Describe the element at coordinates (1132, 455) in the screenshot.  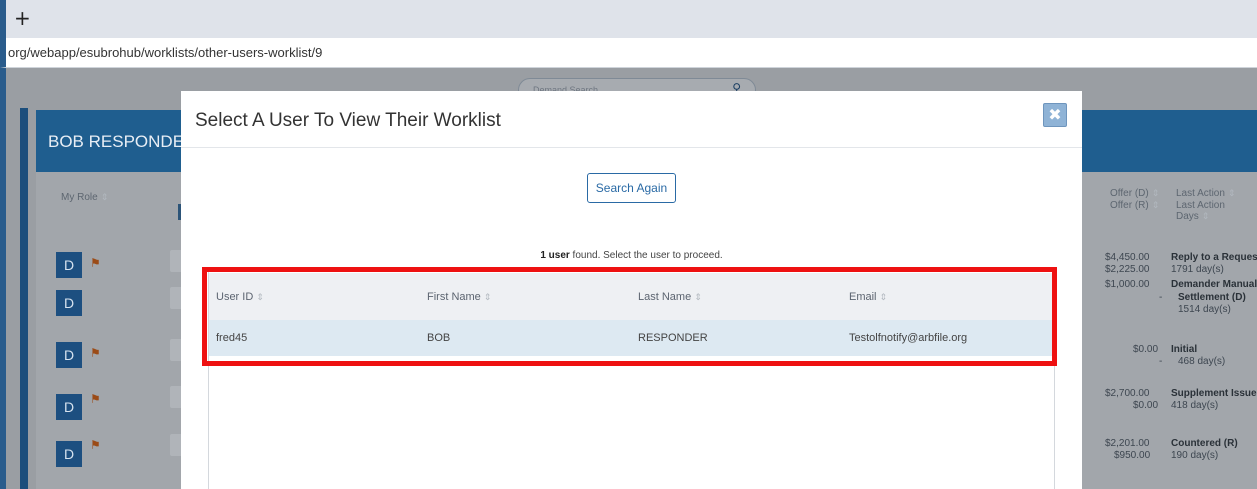
I see `offer-r-value: $950.00` at that location.